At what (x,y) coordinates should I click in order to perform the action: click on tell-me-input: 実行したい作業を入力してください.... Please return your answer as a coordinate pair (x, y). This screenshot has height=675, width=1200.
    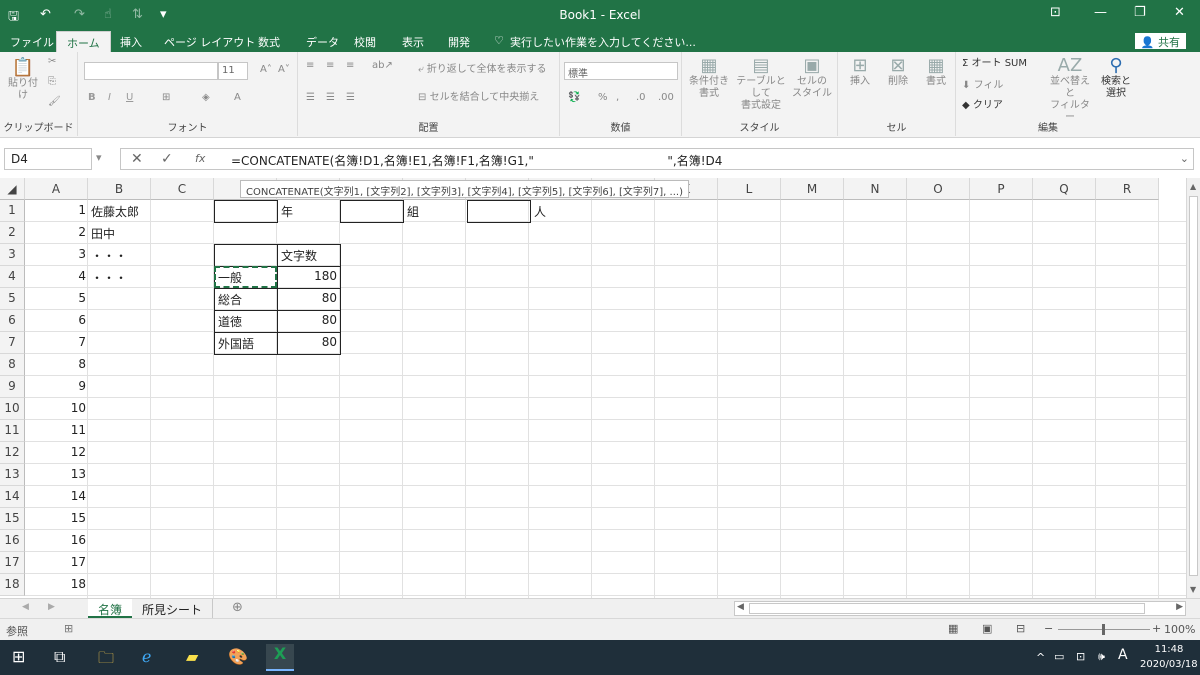
    Looking at the image, I should click on (603, 42).